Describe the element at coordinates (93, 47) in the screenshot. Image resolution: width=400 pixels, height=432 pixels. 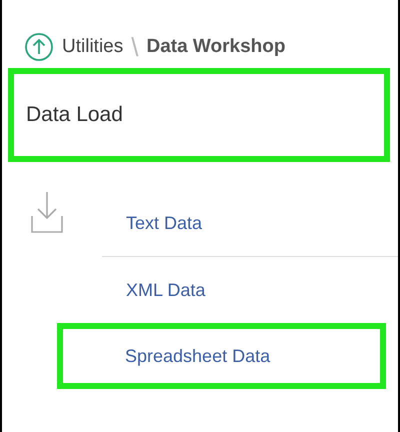
I see `breadcrumb-item: Utilities` at that location.